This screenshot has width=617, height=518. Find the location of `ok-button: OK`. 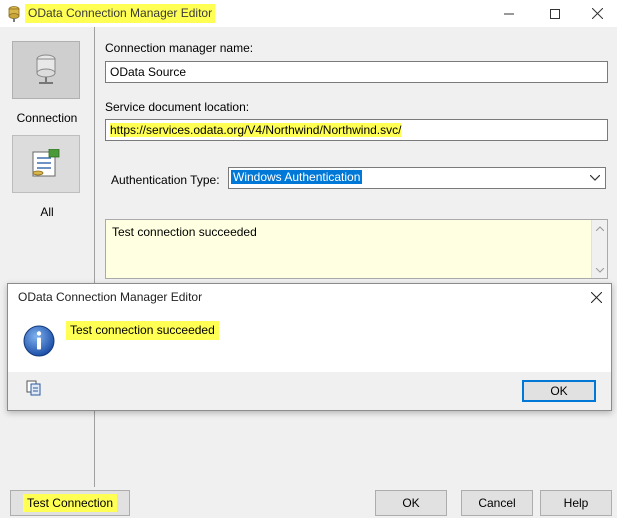

ok-button: OK is located at coordinates (411, 503).